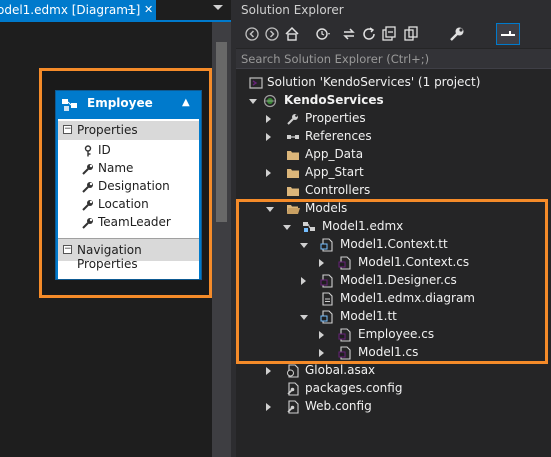 This screenshot has width=551, height=457. I want to click on tree-item-label: Web.config, so click(338, 406).